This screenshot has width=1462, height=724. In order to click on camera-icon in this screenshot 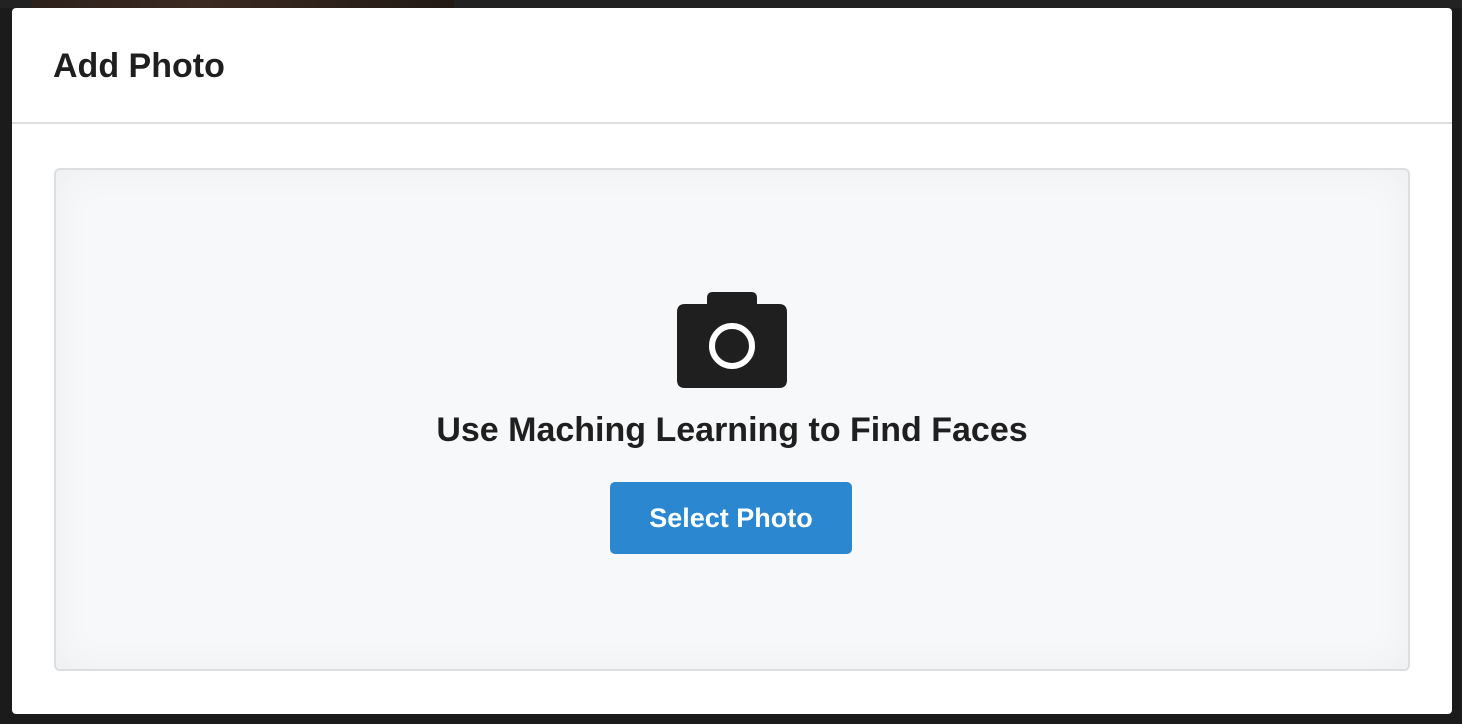, I will do `click(732, 340)`.